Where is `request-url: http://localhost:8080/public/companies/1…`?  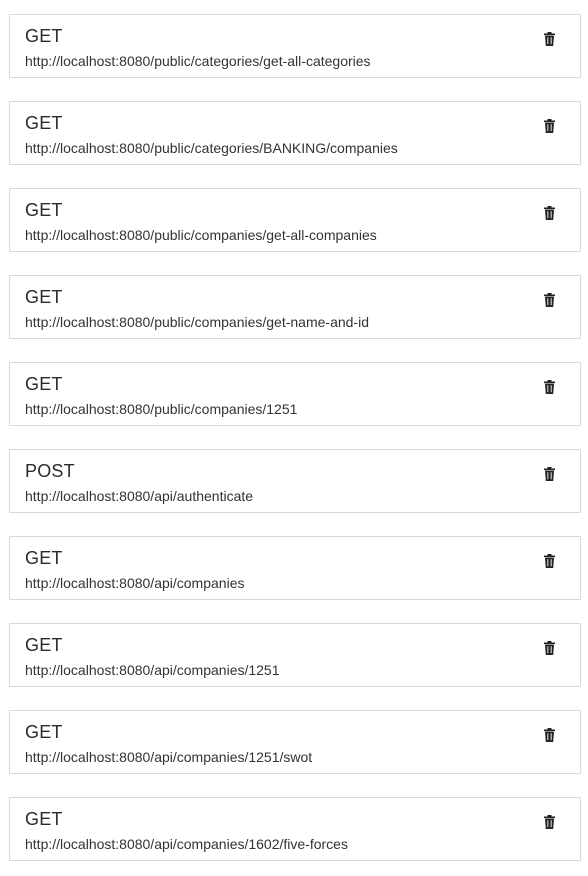
request-url: http://localhost:8080/public/companies/1… is located at coordinates (161, 409).